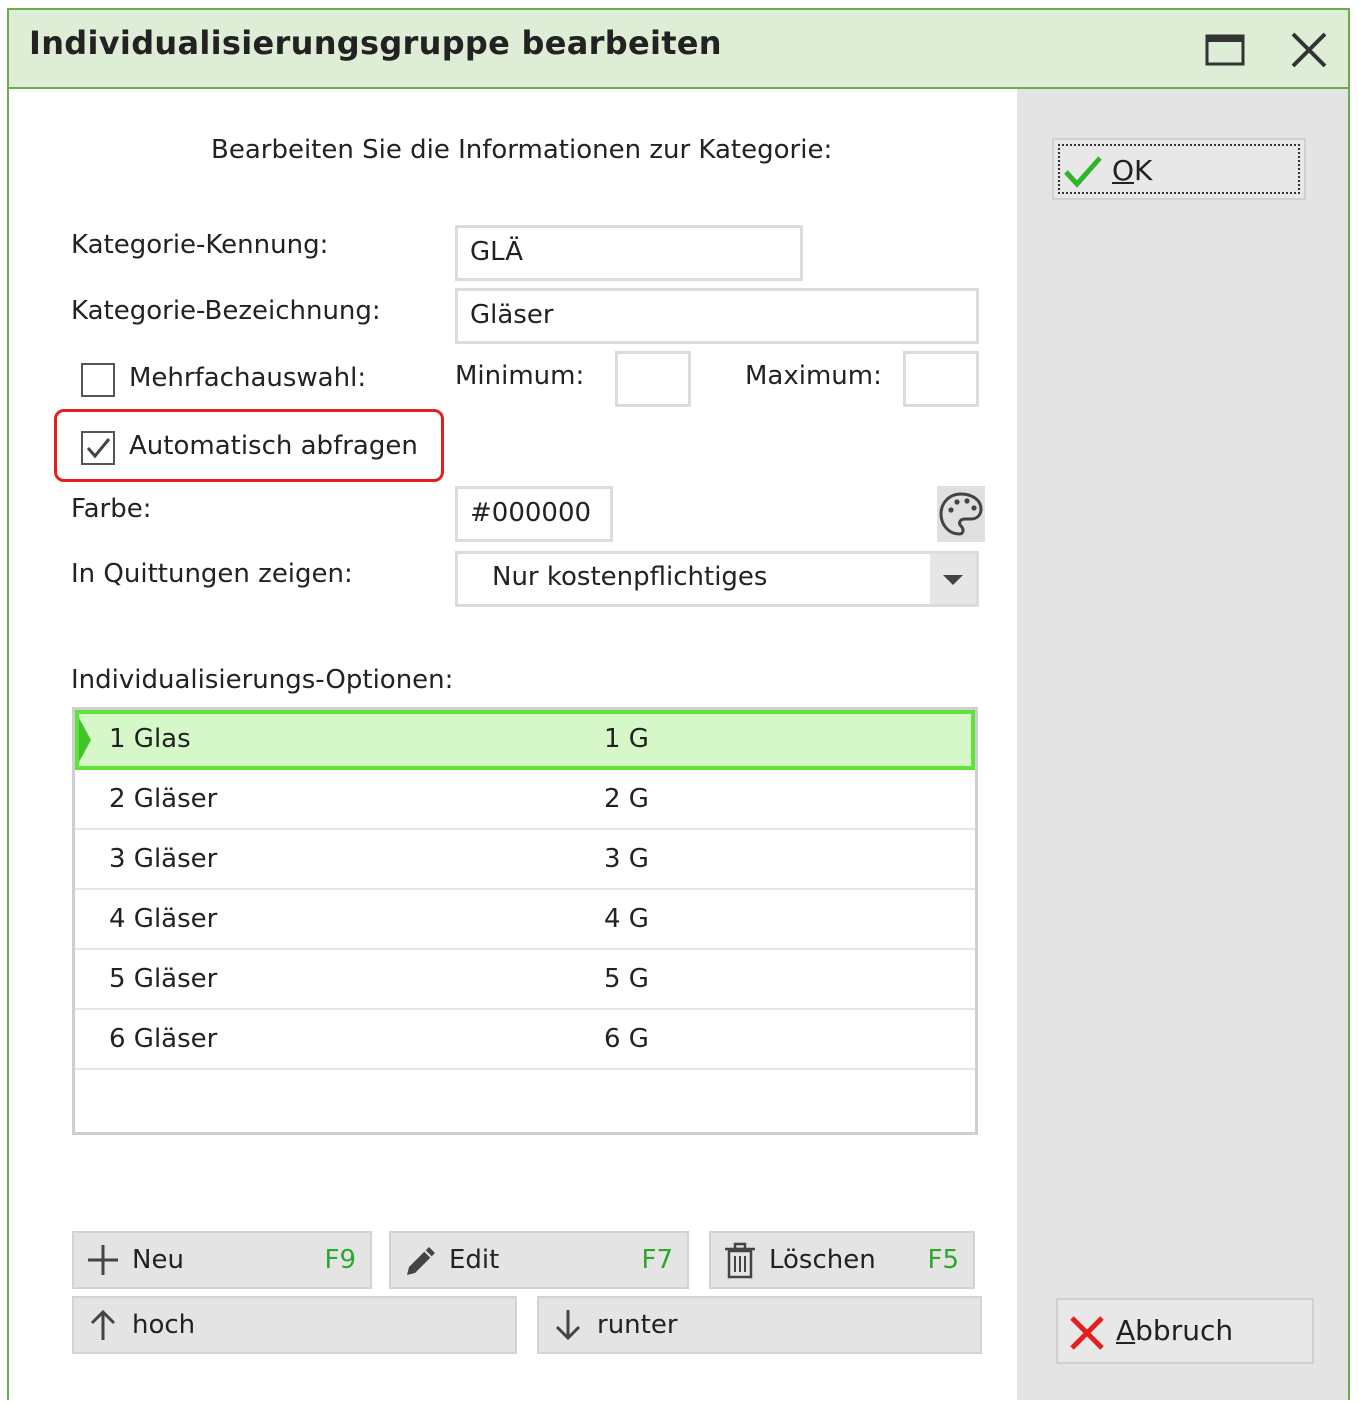  I want to click on delete-button-label: Löschen, so click(822, 1260).